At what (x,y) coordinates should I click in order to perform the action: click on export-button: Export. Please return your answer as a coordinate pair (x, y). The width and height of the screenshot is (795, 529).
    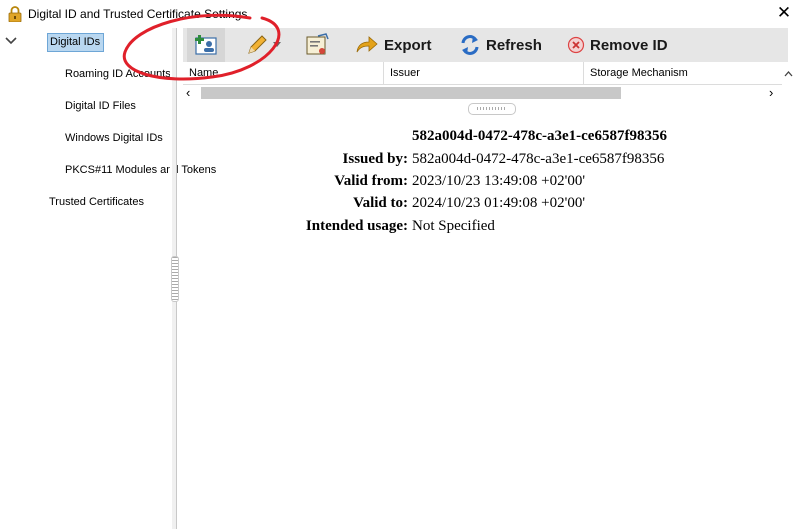
    Looking at the image, I should click on (396, 45).